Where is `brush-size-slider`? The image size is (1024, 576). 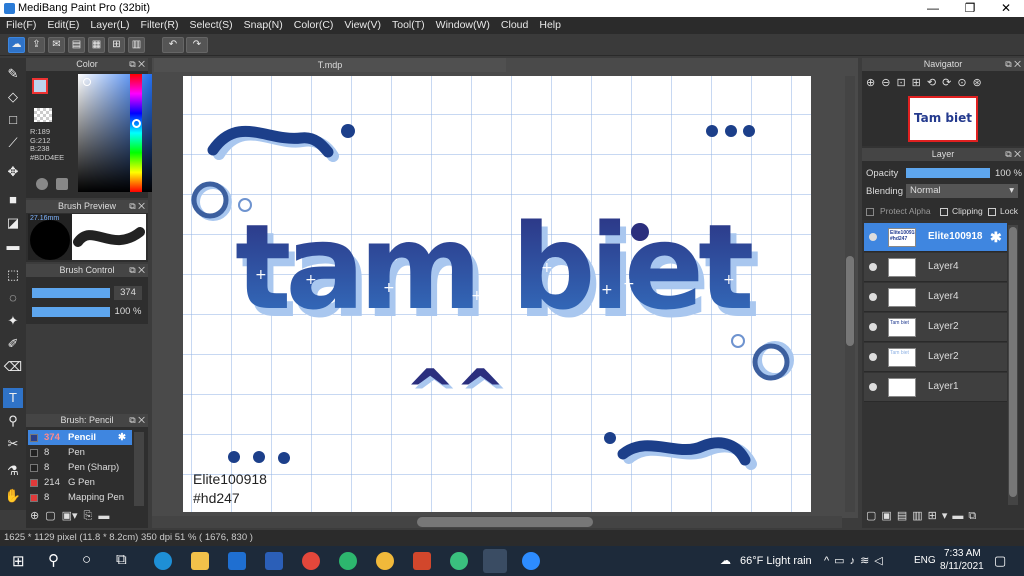 brush-size-slider is located at coordinates (71, 293).